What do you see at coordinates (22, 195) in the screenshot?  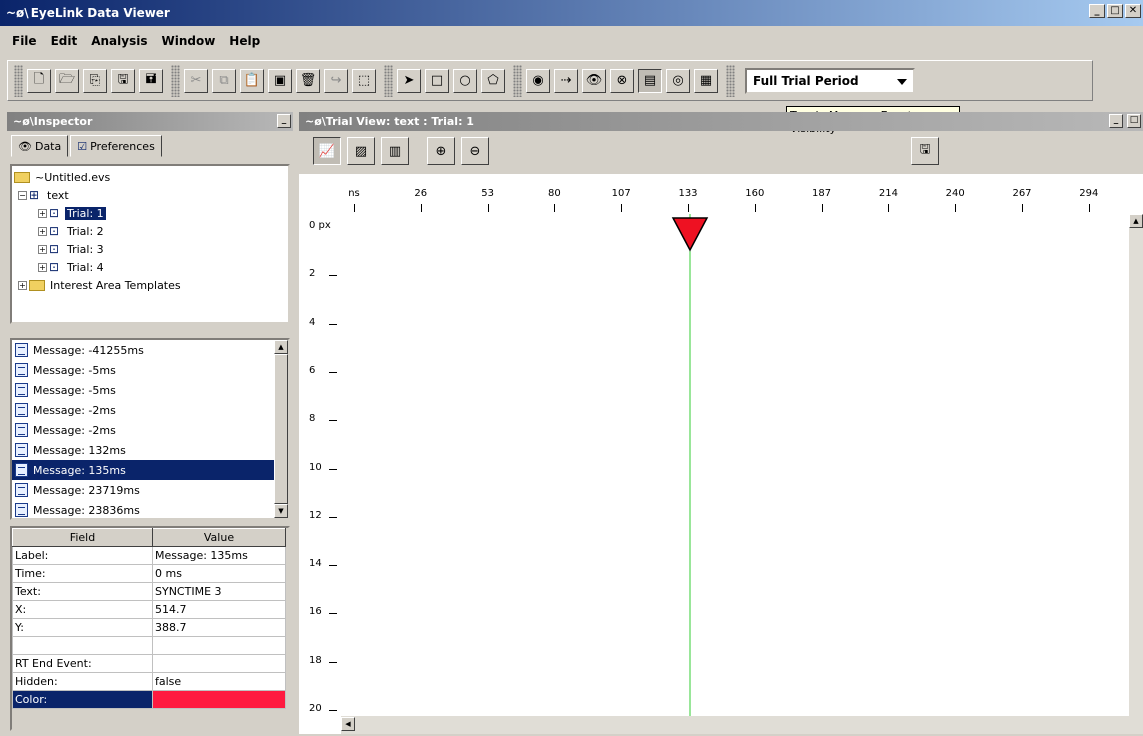 I see `collapse-icon: −` at bounding box center [22, 195].